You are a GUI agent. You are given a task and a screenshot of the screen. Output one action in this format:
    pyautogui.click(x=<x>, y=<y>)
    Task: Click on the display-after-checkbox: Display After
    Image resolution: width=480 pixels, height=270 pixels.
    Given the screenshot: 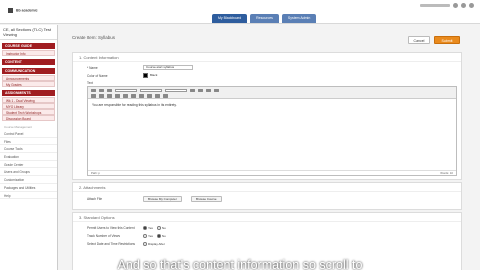 What is the action you would take?
    pyautogui.click(x=154, y=244)
    